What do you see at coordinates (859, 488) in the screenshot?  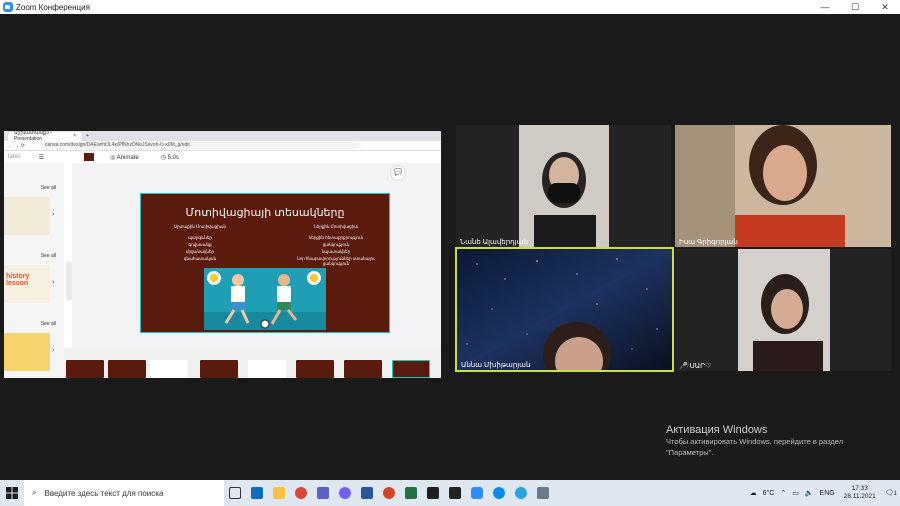 I see `time: 17:33` at bounding box center [859, 488].